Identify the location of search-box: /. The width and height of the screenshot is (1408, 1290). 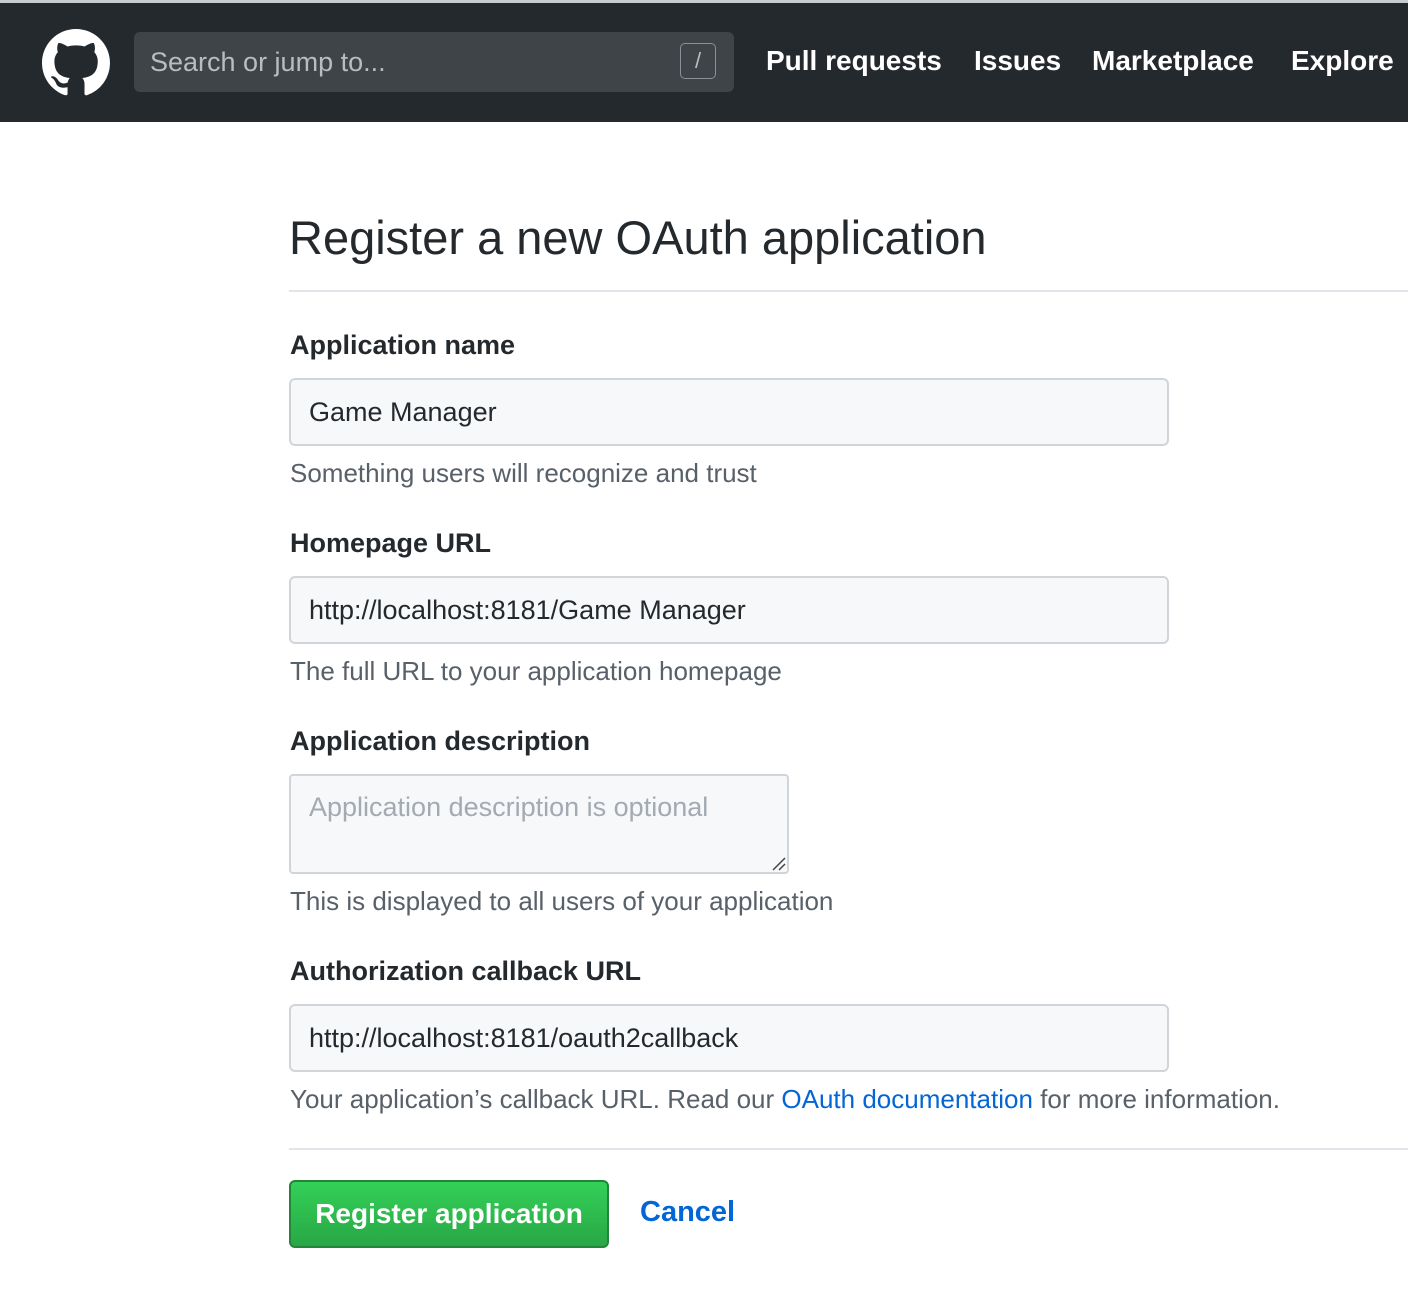
(434, 62).